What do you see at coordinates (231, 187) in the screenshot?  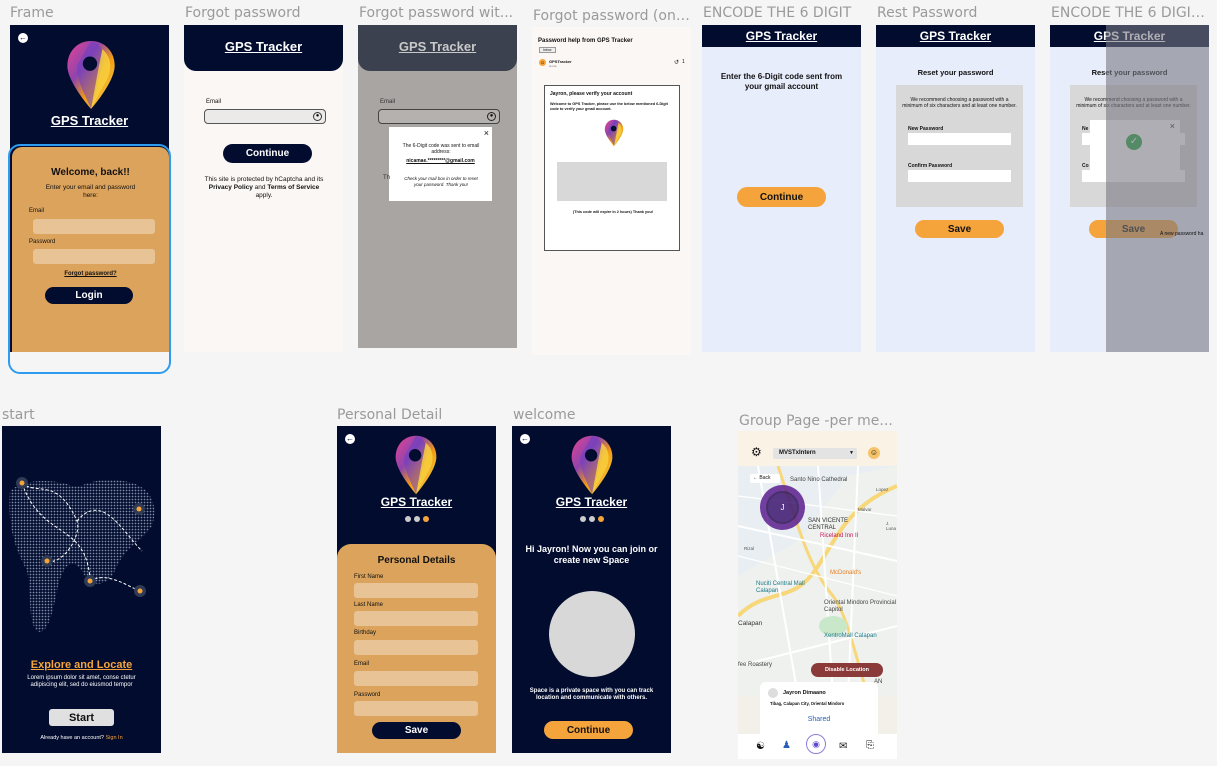 I see `privacy-link: Privacy Policy` at bounding box center [231, 187].